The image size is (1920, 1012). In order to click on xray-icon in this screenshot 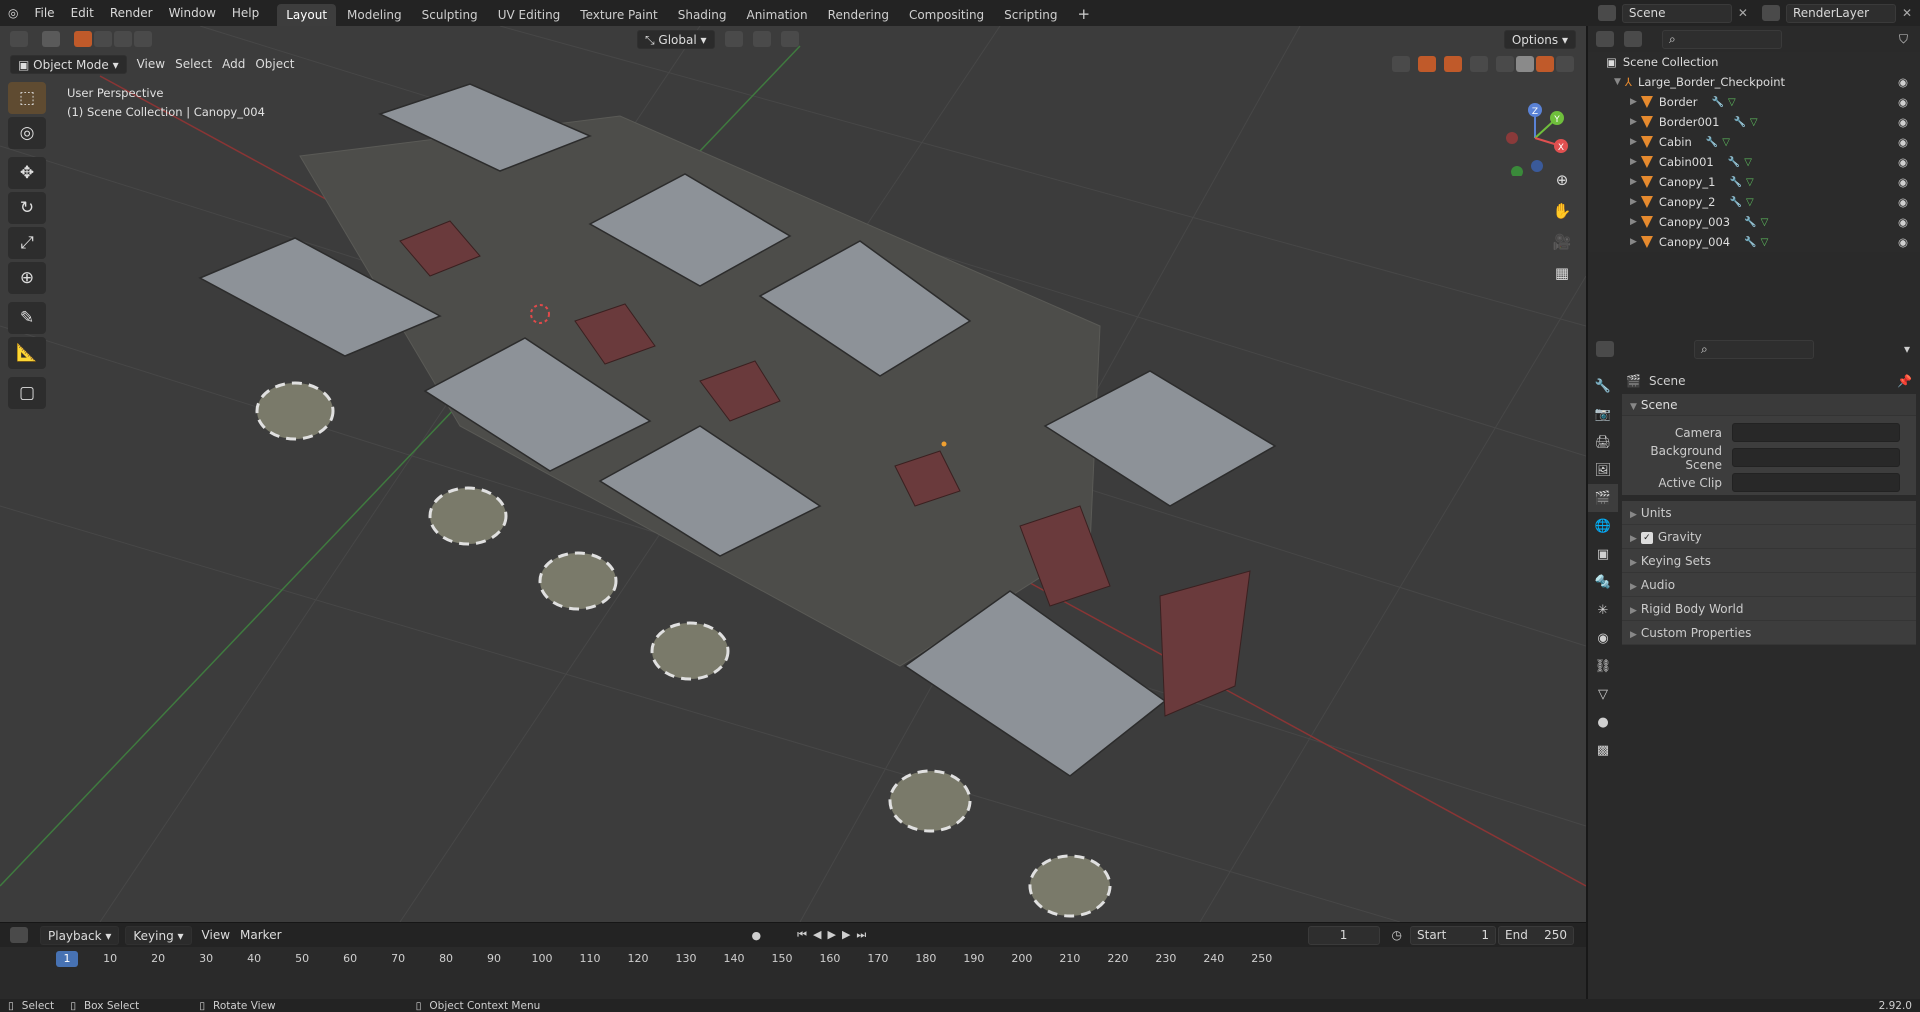, I will do `click(1479, 64)`.